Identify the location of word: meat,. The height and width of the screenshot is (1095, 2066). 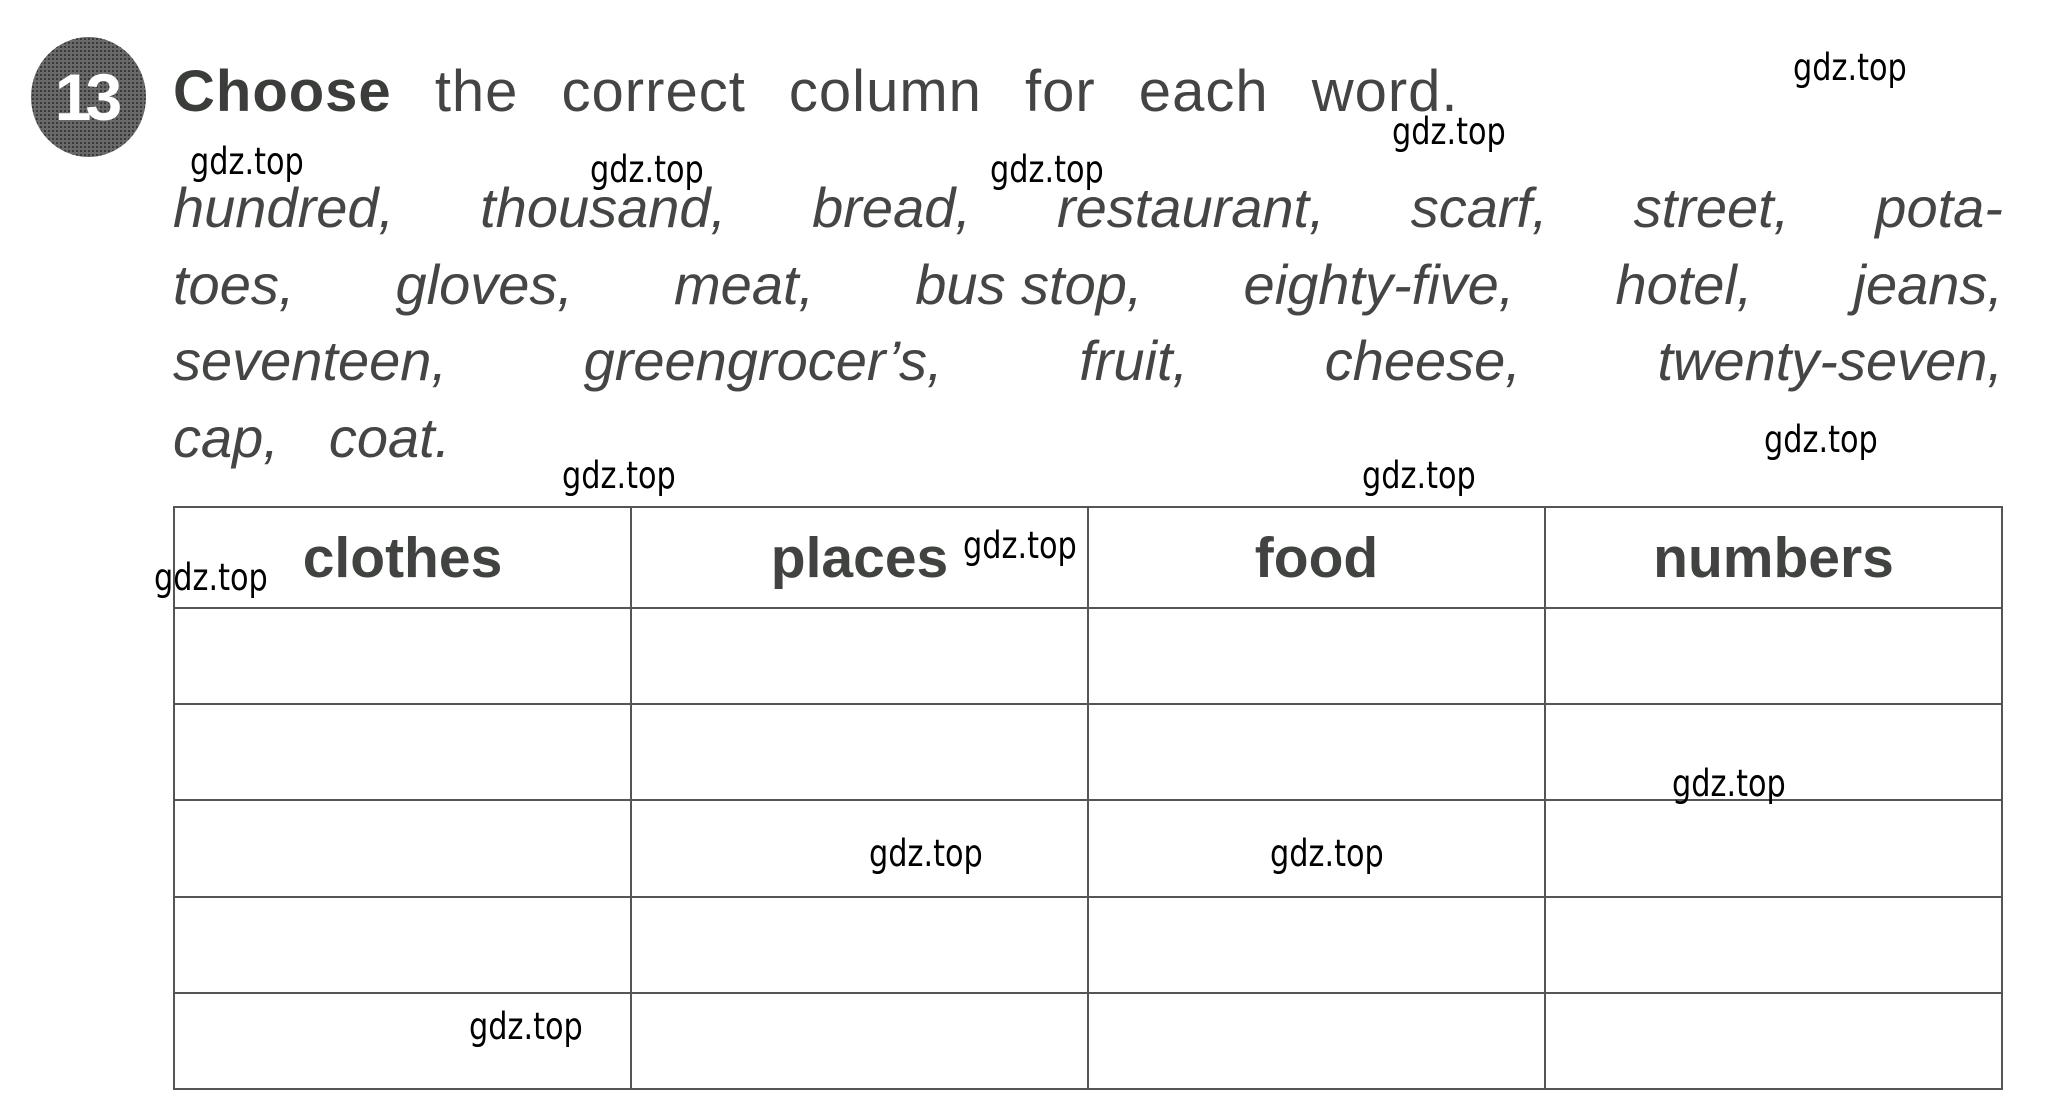
(744, 284).